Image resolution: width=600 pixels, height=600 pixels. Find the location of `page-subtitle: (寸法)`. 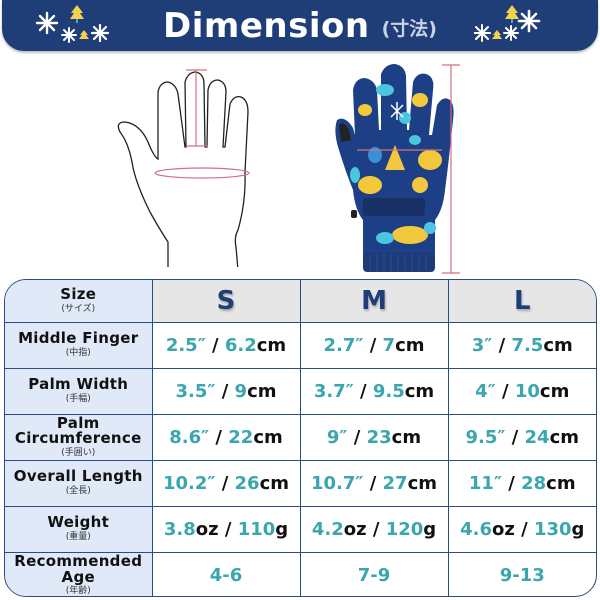

page-subtitle: (寸法) is located at coordinates (409, 29).